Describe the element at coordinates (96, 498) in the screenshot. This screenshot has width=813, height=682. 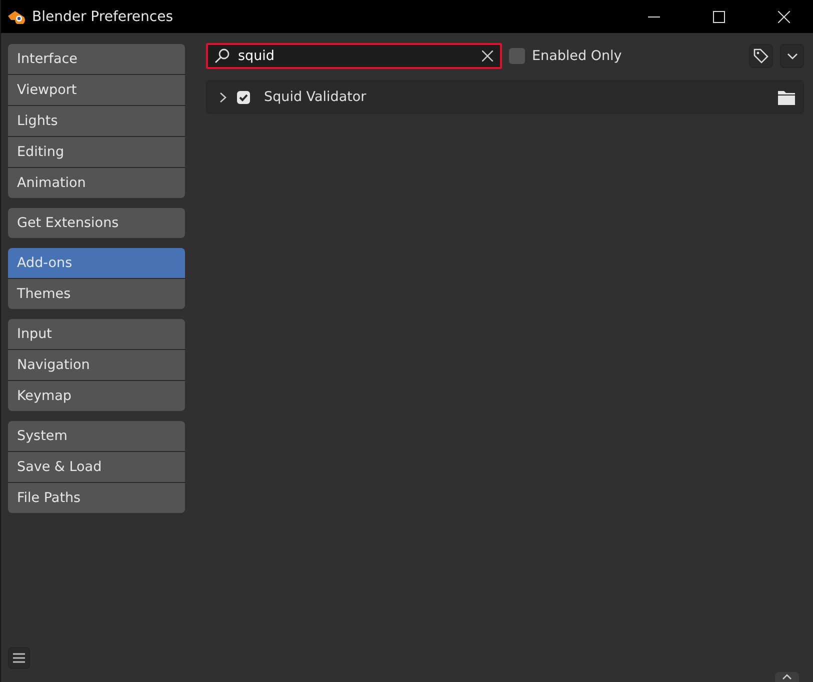
I see `sidebar-item: File Paths` at that location.